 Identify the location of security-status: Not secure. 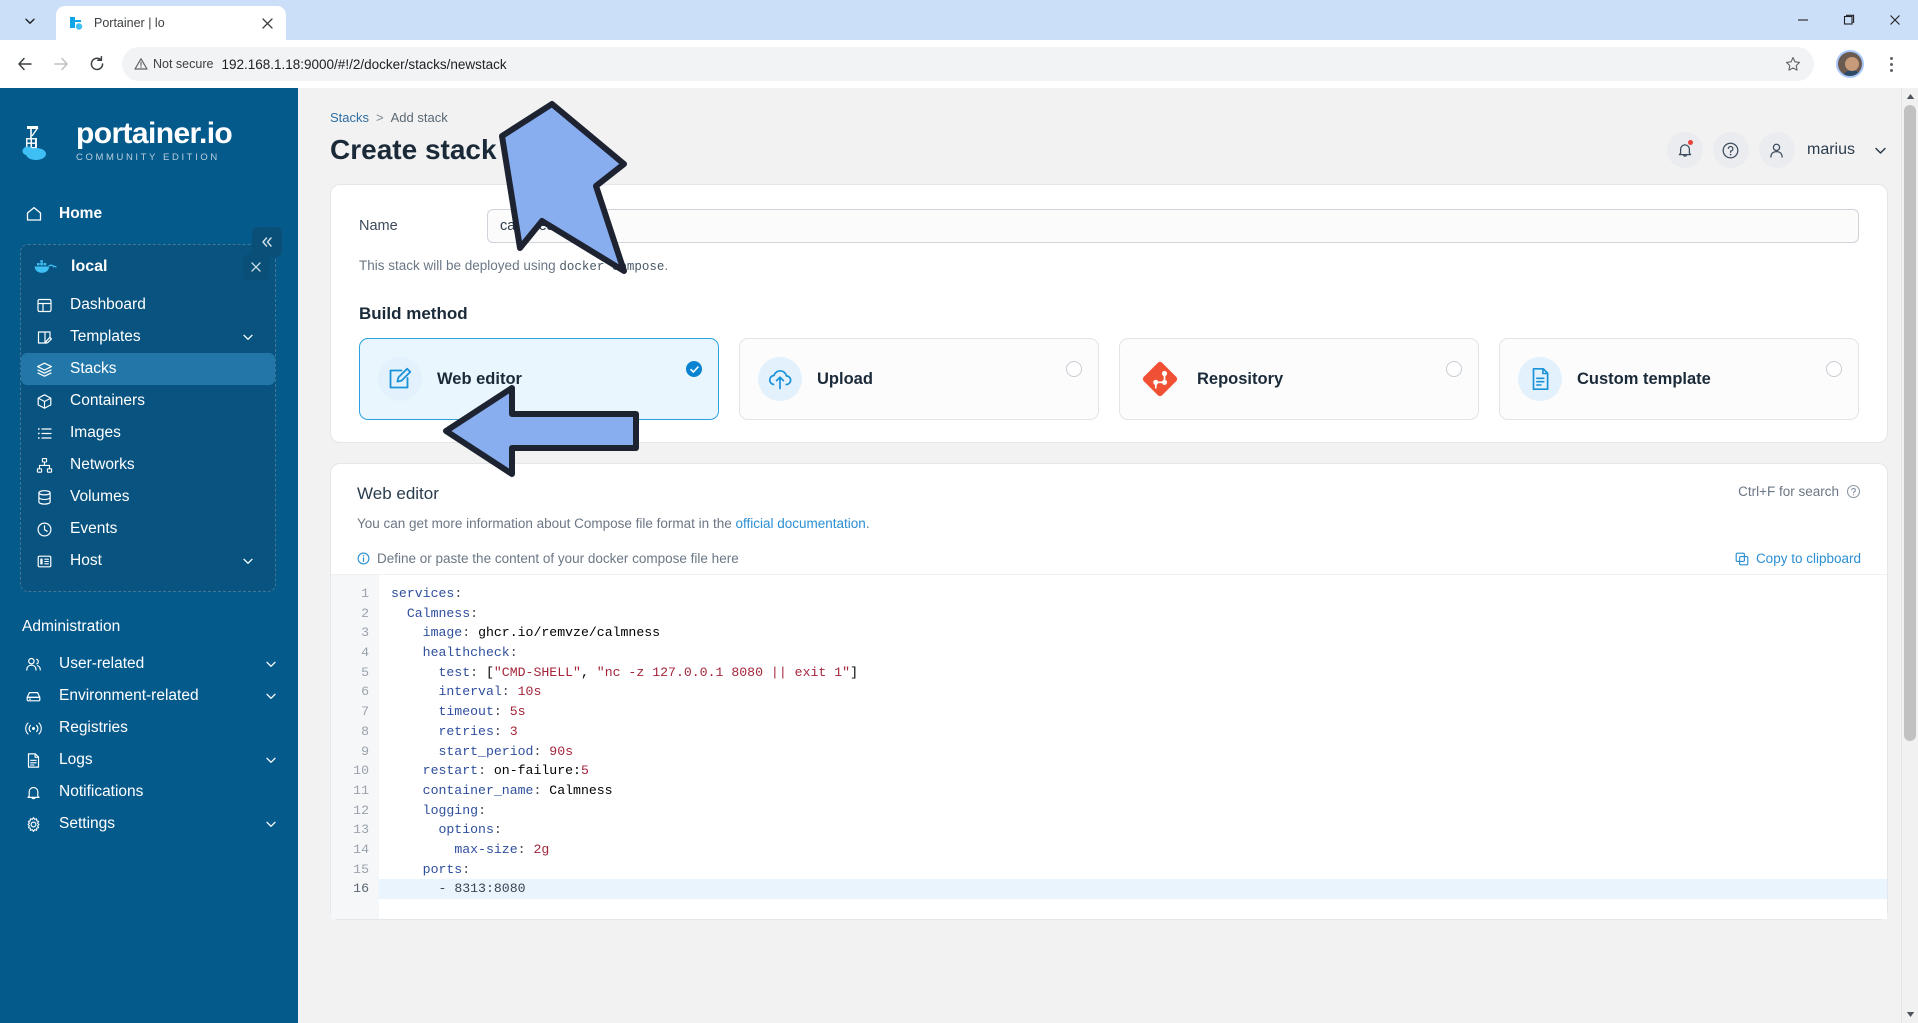
(173, 64).